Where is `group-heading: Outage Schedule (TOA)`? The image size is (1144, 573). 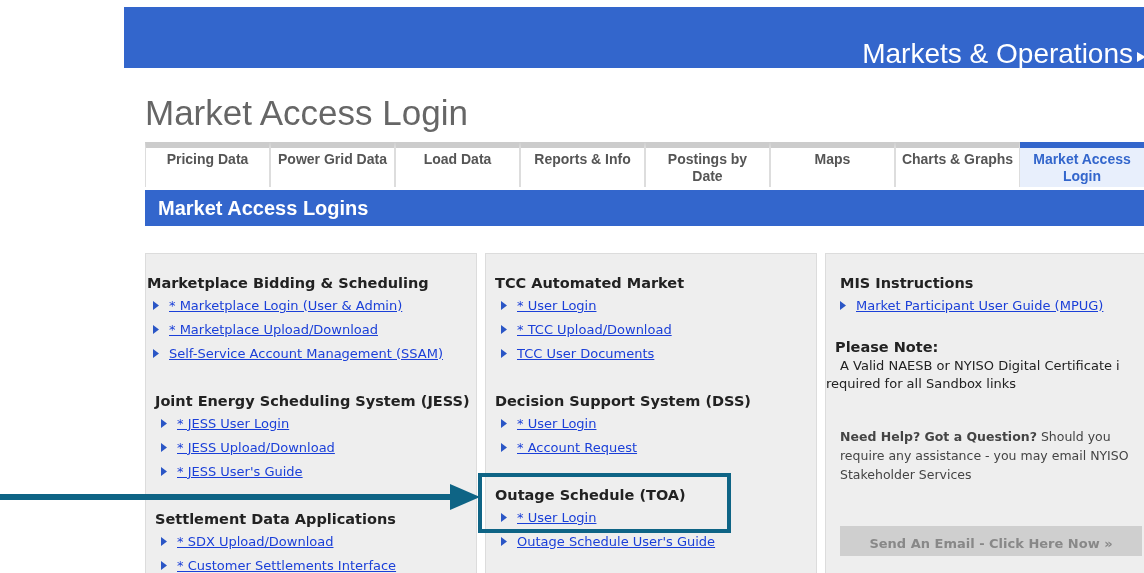
group-heading: Outage Schedule (TOA) is located at coordinates (591, 495).